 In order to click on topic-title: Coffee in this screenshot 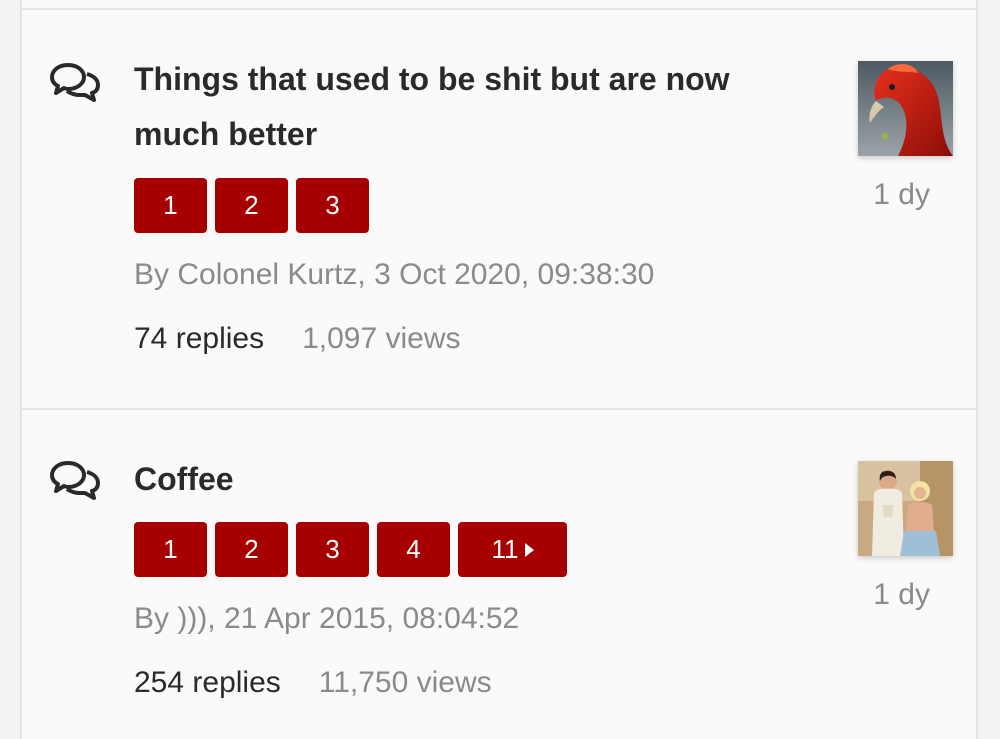, I will do `click(464, 479)`.